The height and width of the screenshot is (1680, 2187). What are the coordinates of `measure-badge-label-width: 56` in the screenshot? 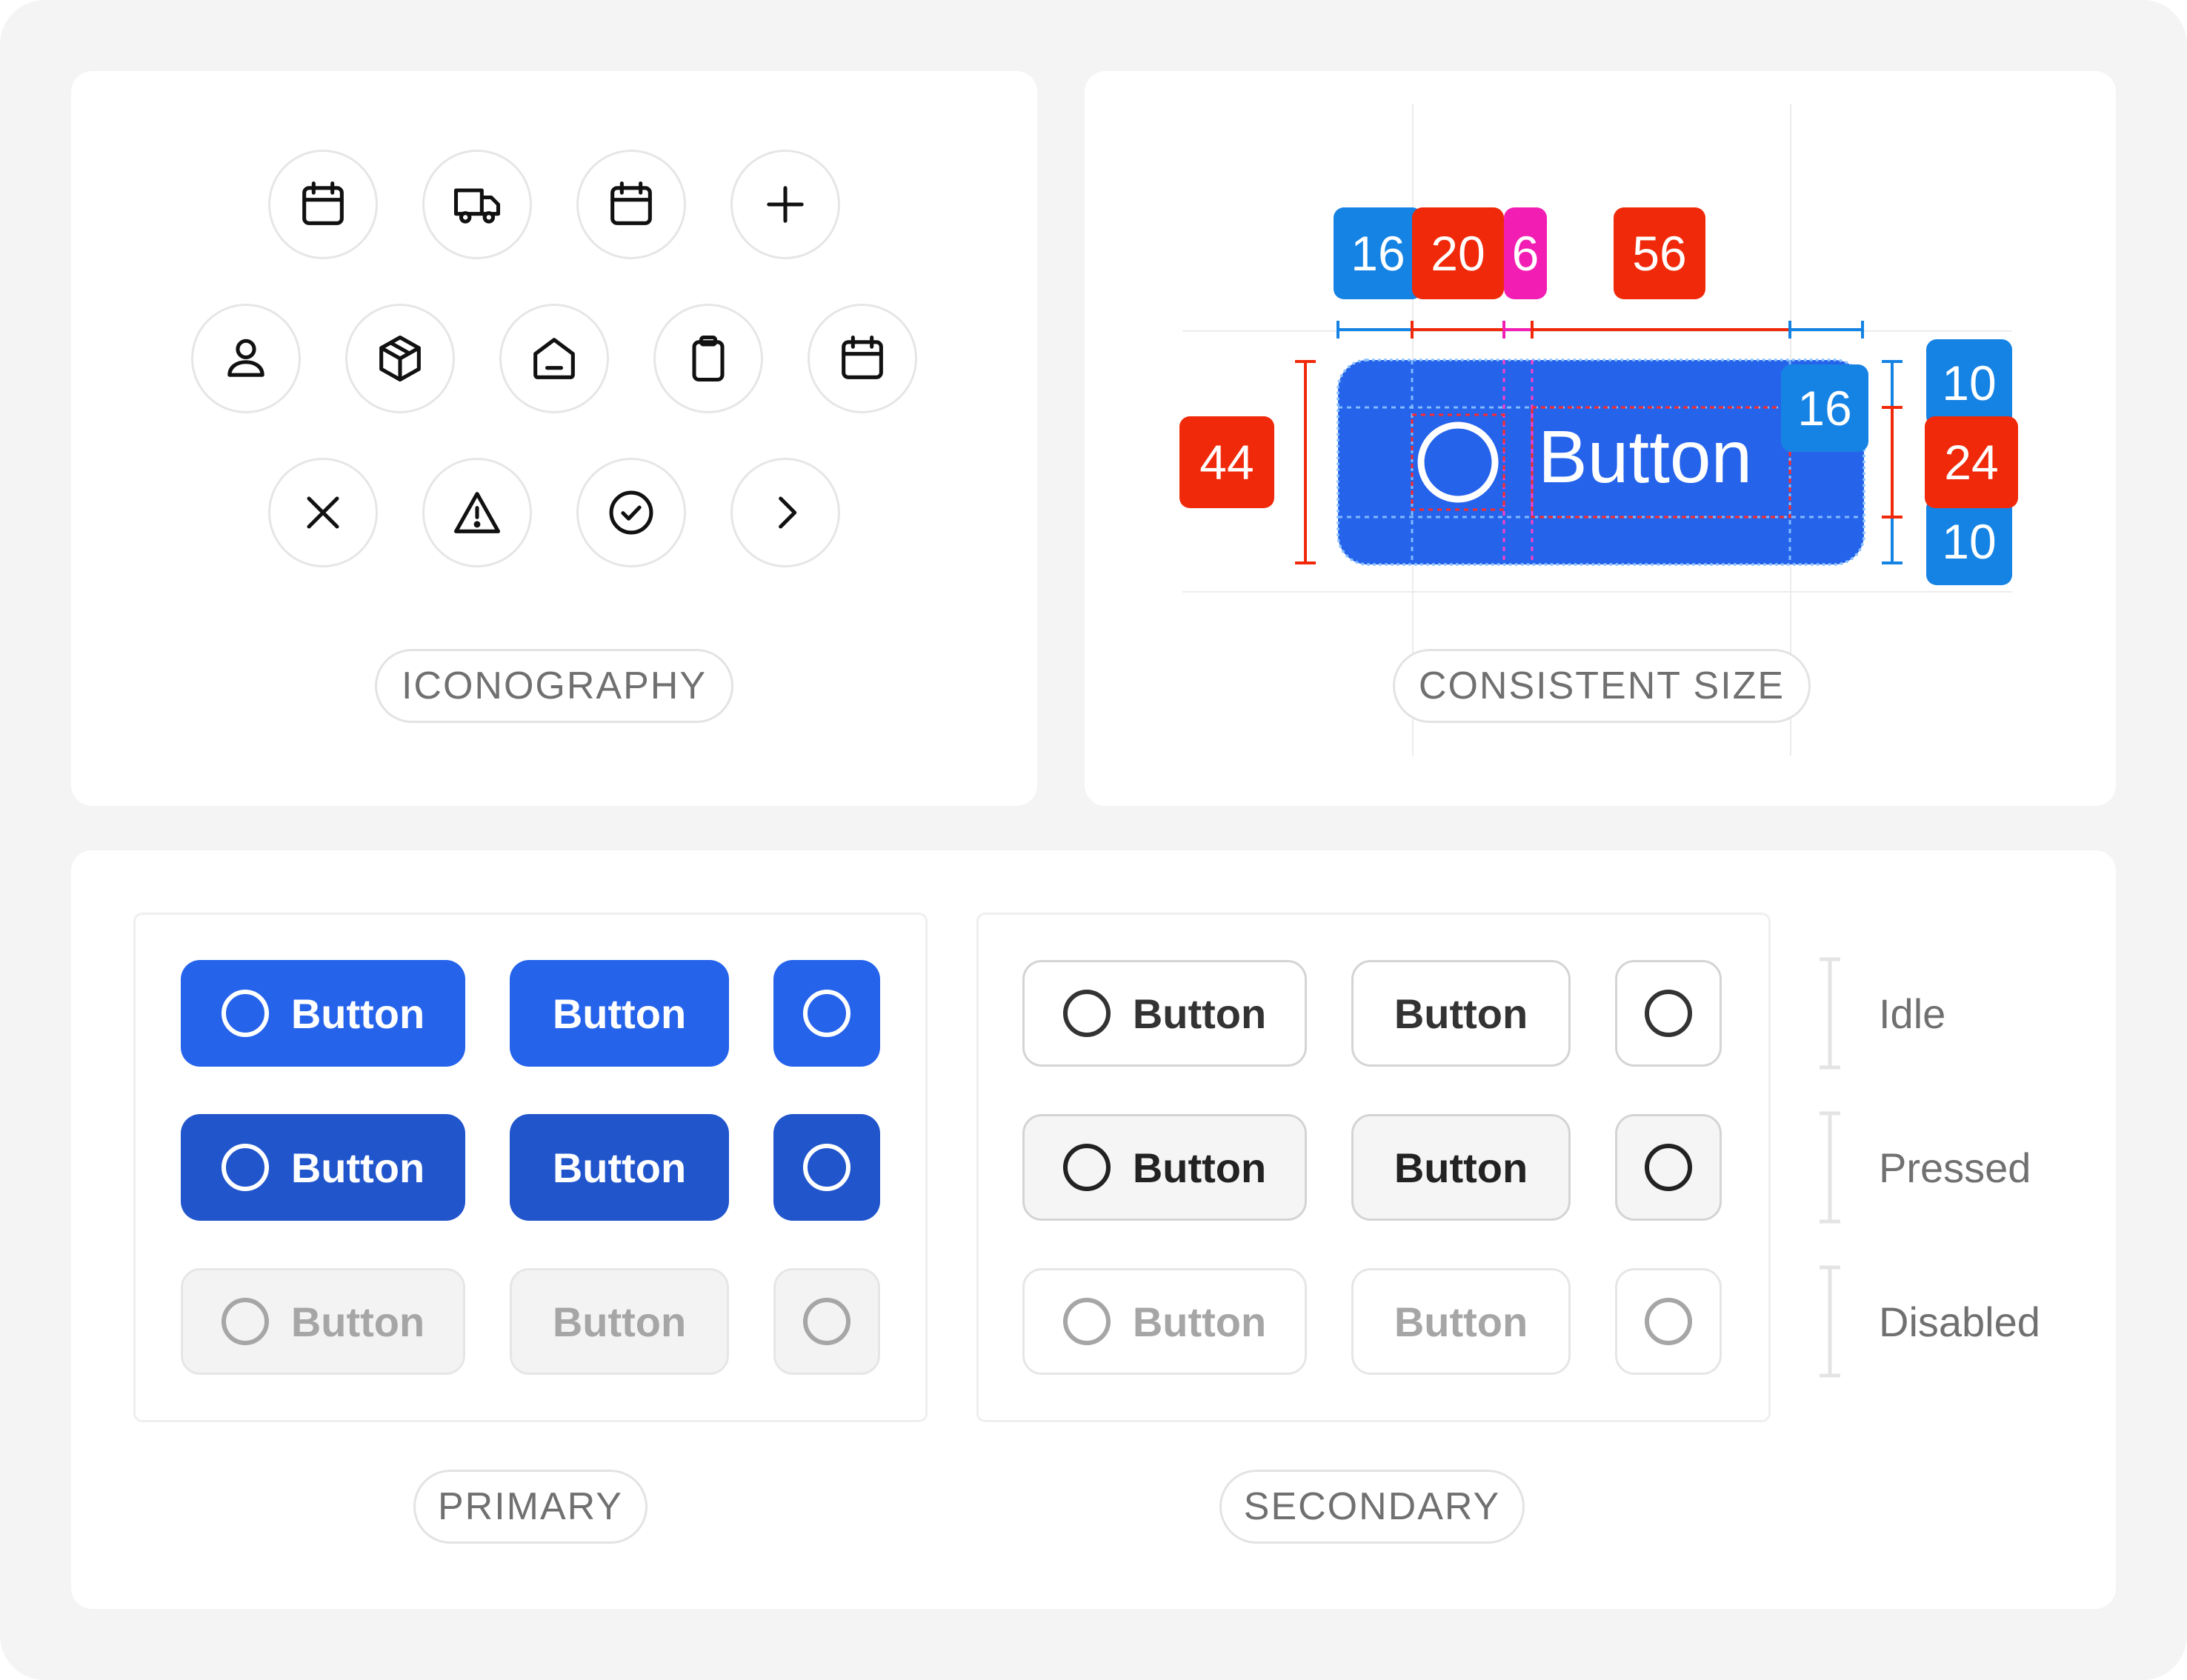 It's located at (1660, 253).